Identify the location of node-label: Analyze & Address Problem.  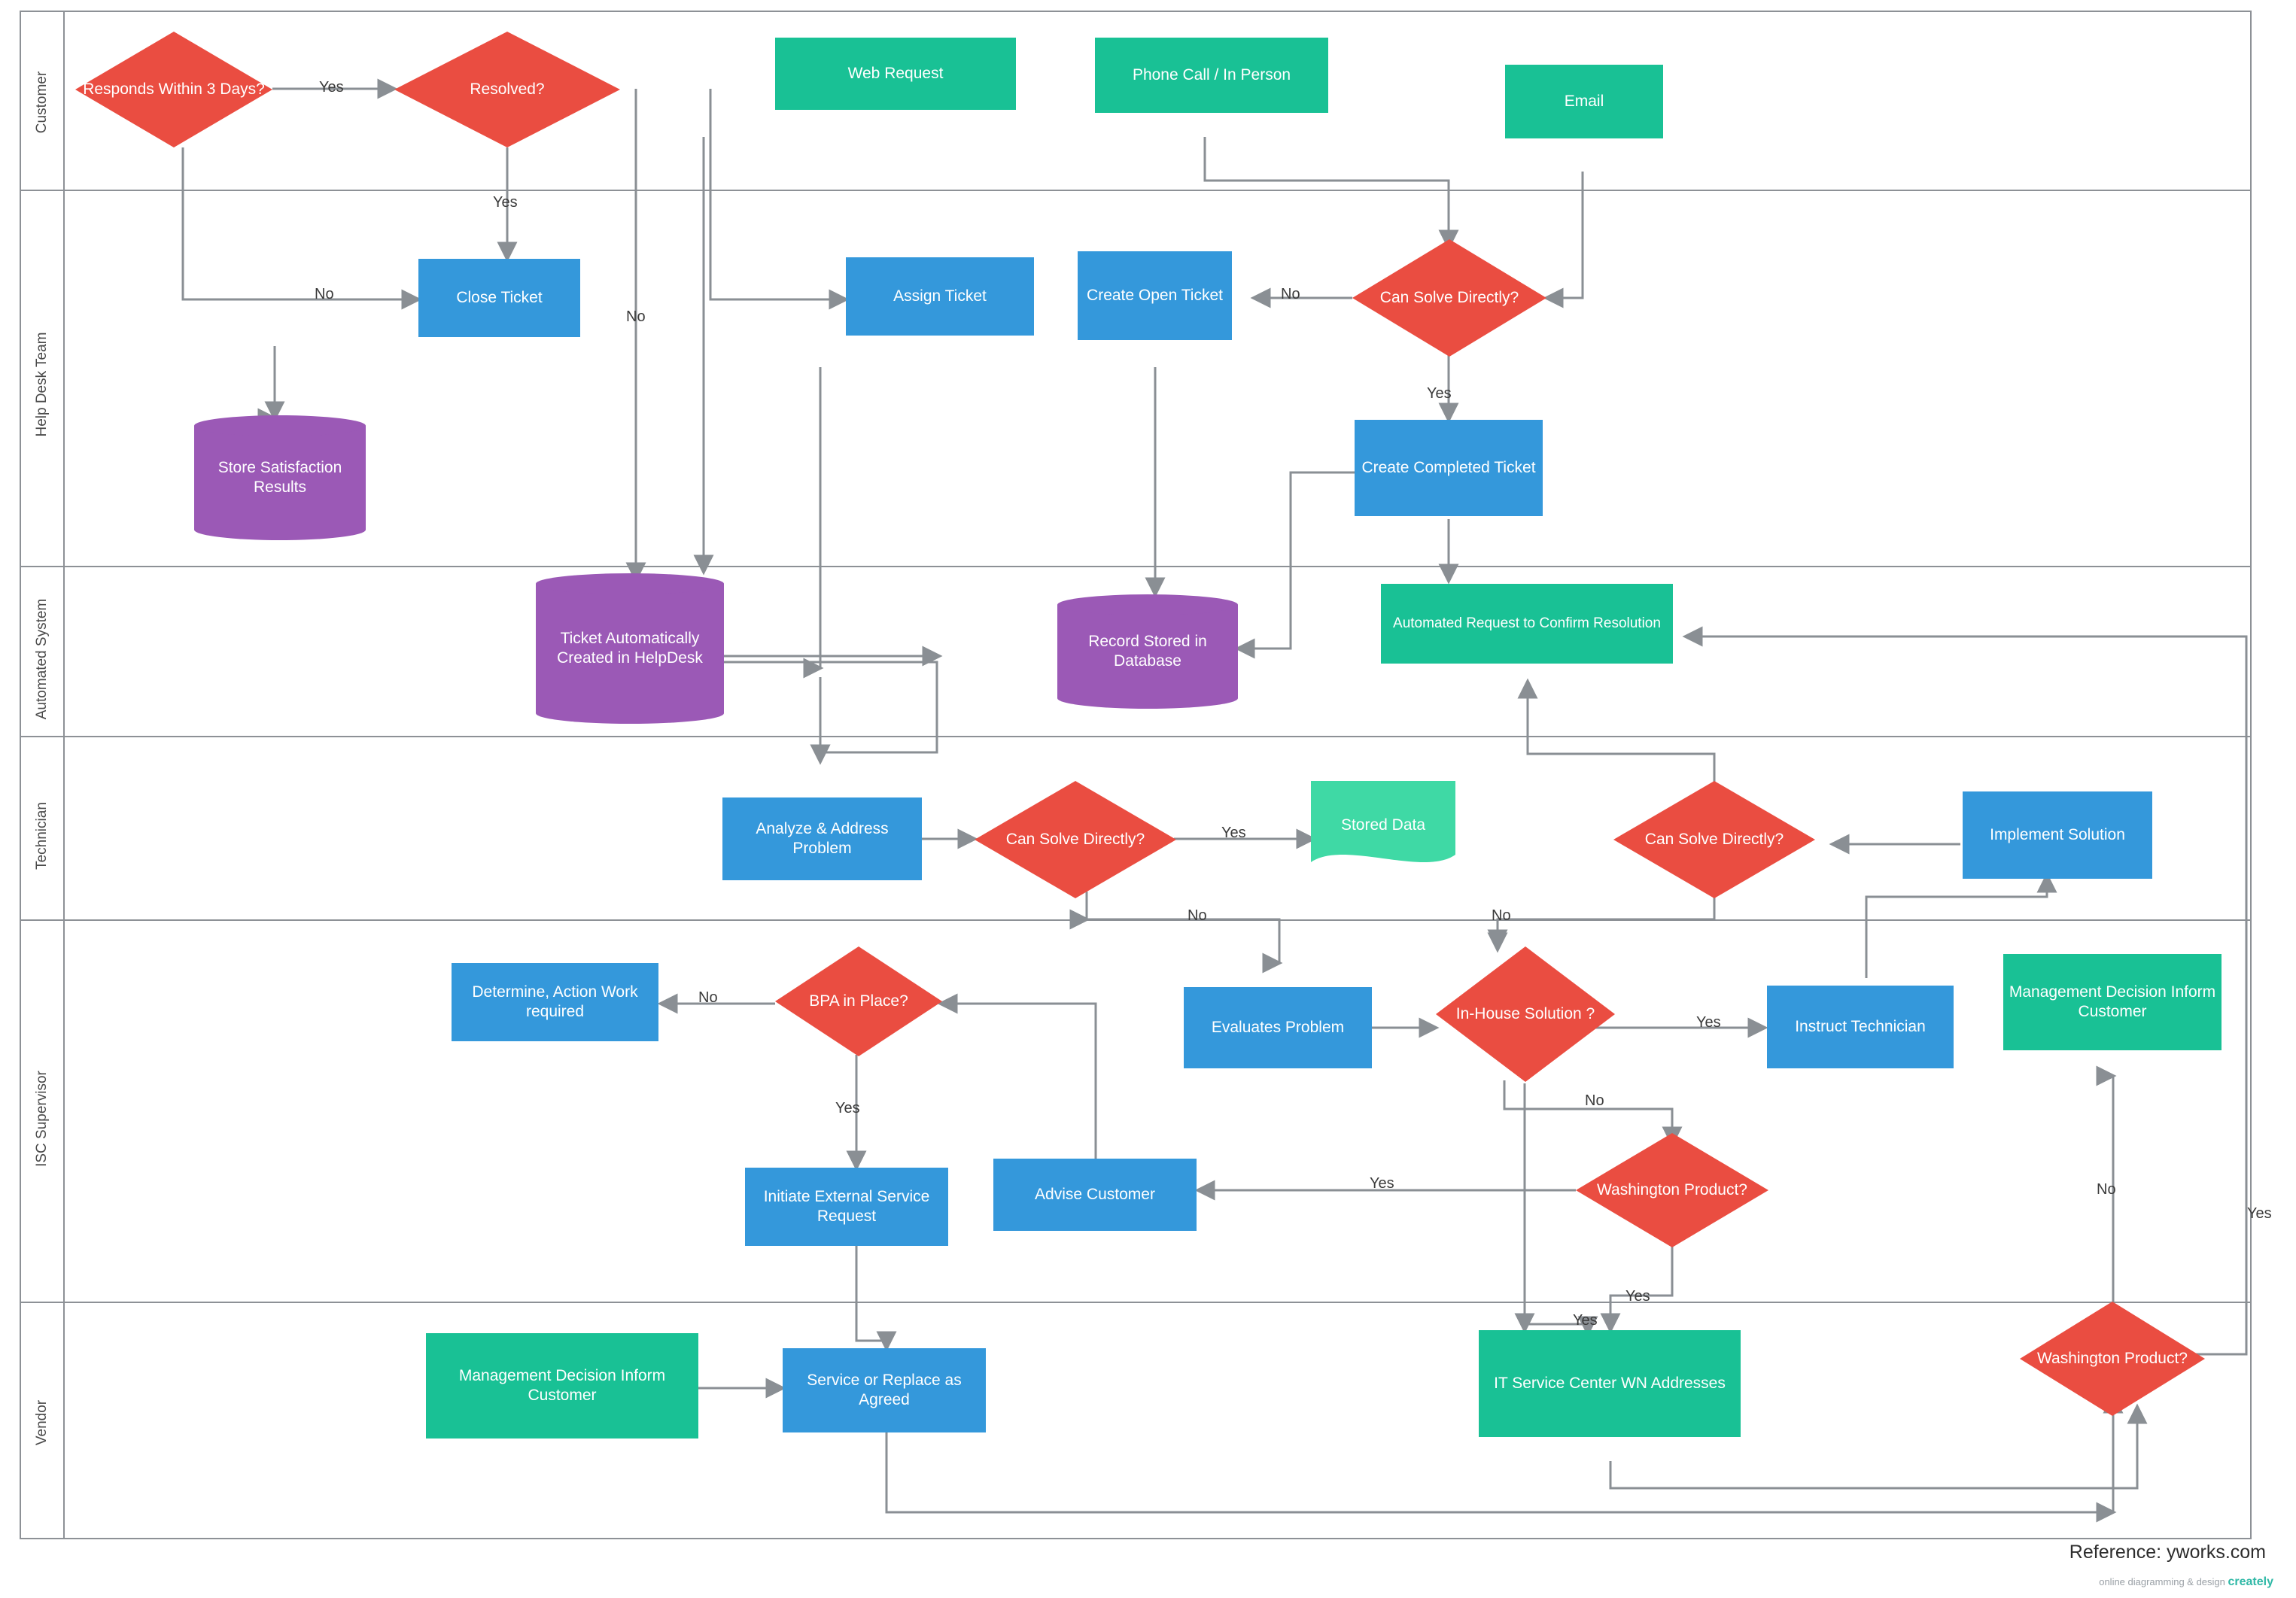
(823, 838).